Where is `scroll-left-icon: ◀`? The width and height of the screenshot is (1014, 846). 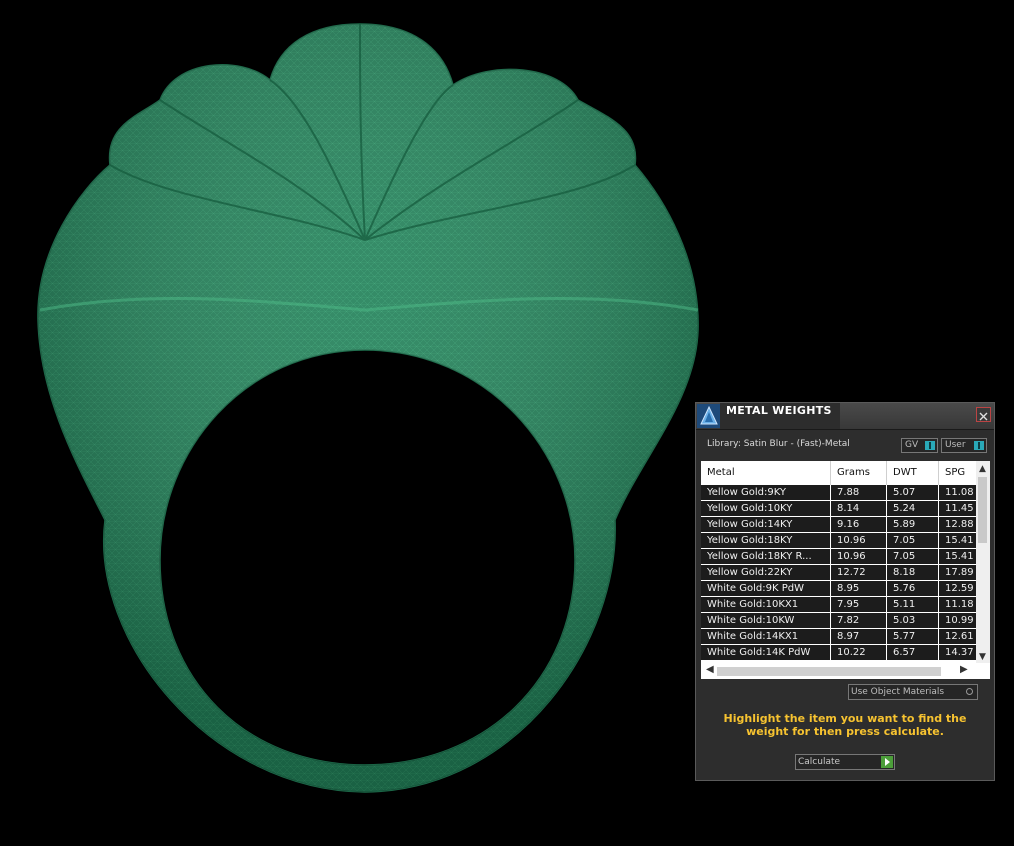 scroll-left-icon: ◀ is located at coordinates (710, 669).